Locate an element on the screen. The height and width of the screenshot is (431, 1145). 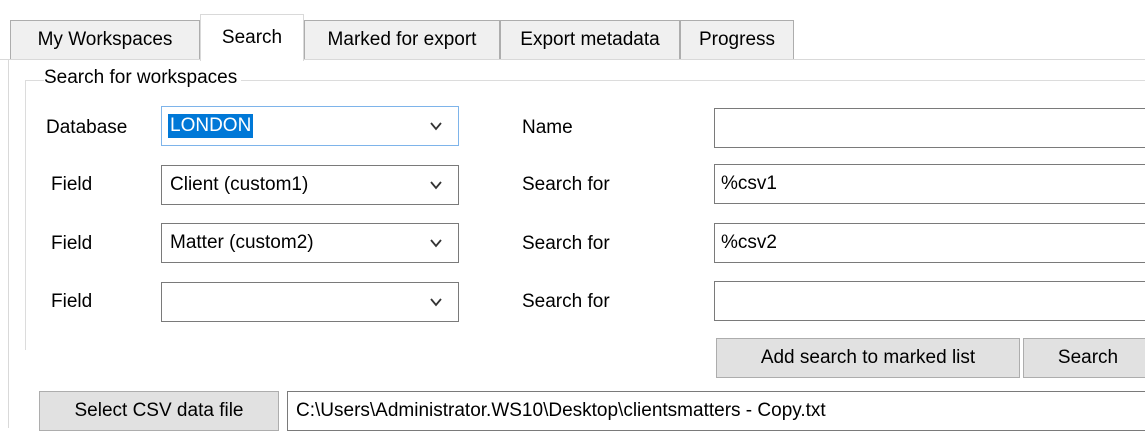
tab-export-metadata: Export metadata is located at coordinates (590, 39).